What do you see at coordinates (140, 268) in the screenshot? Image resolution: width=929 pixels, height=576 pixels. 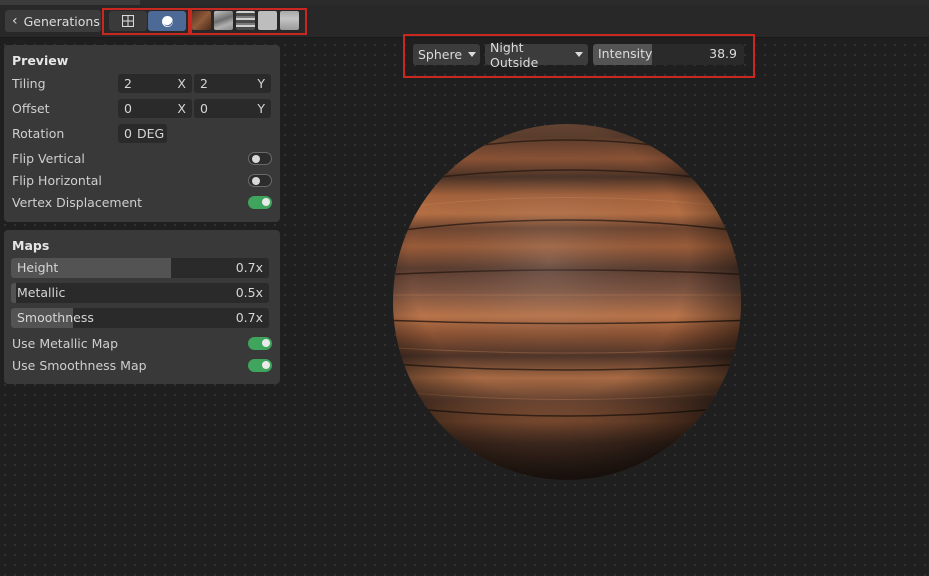 I see `height-slider: Height 0.7x` at bounding box center [140, 268].